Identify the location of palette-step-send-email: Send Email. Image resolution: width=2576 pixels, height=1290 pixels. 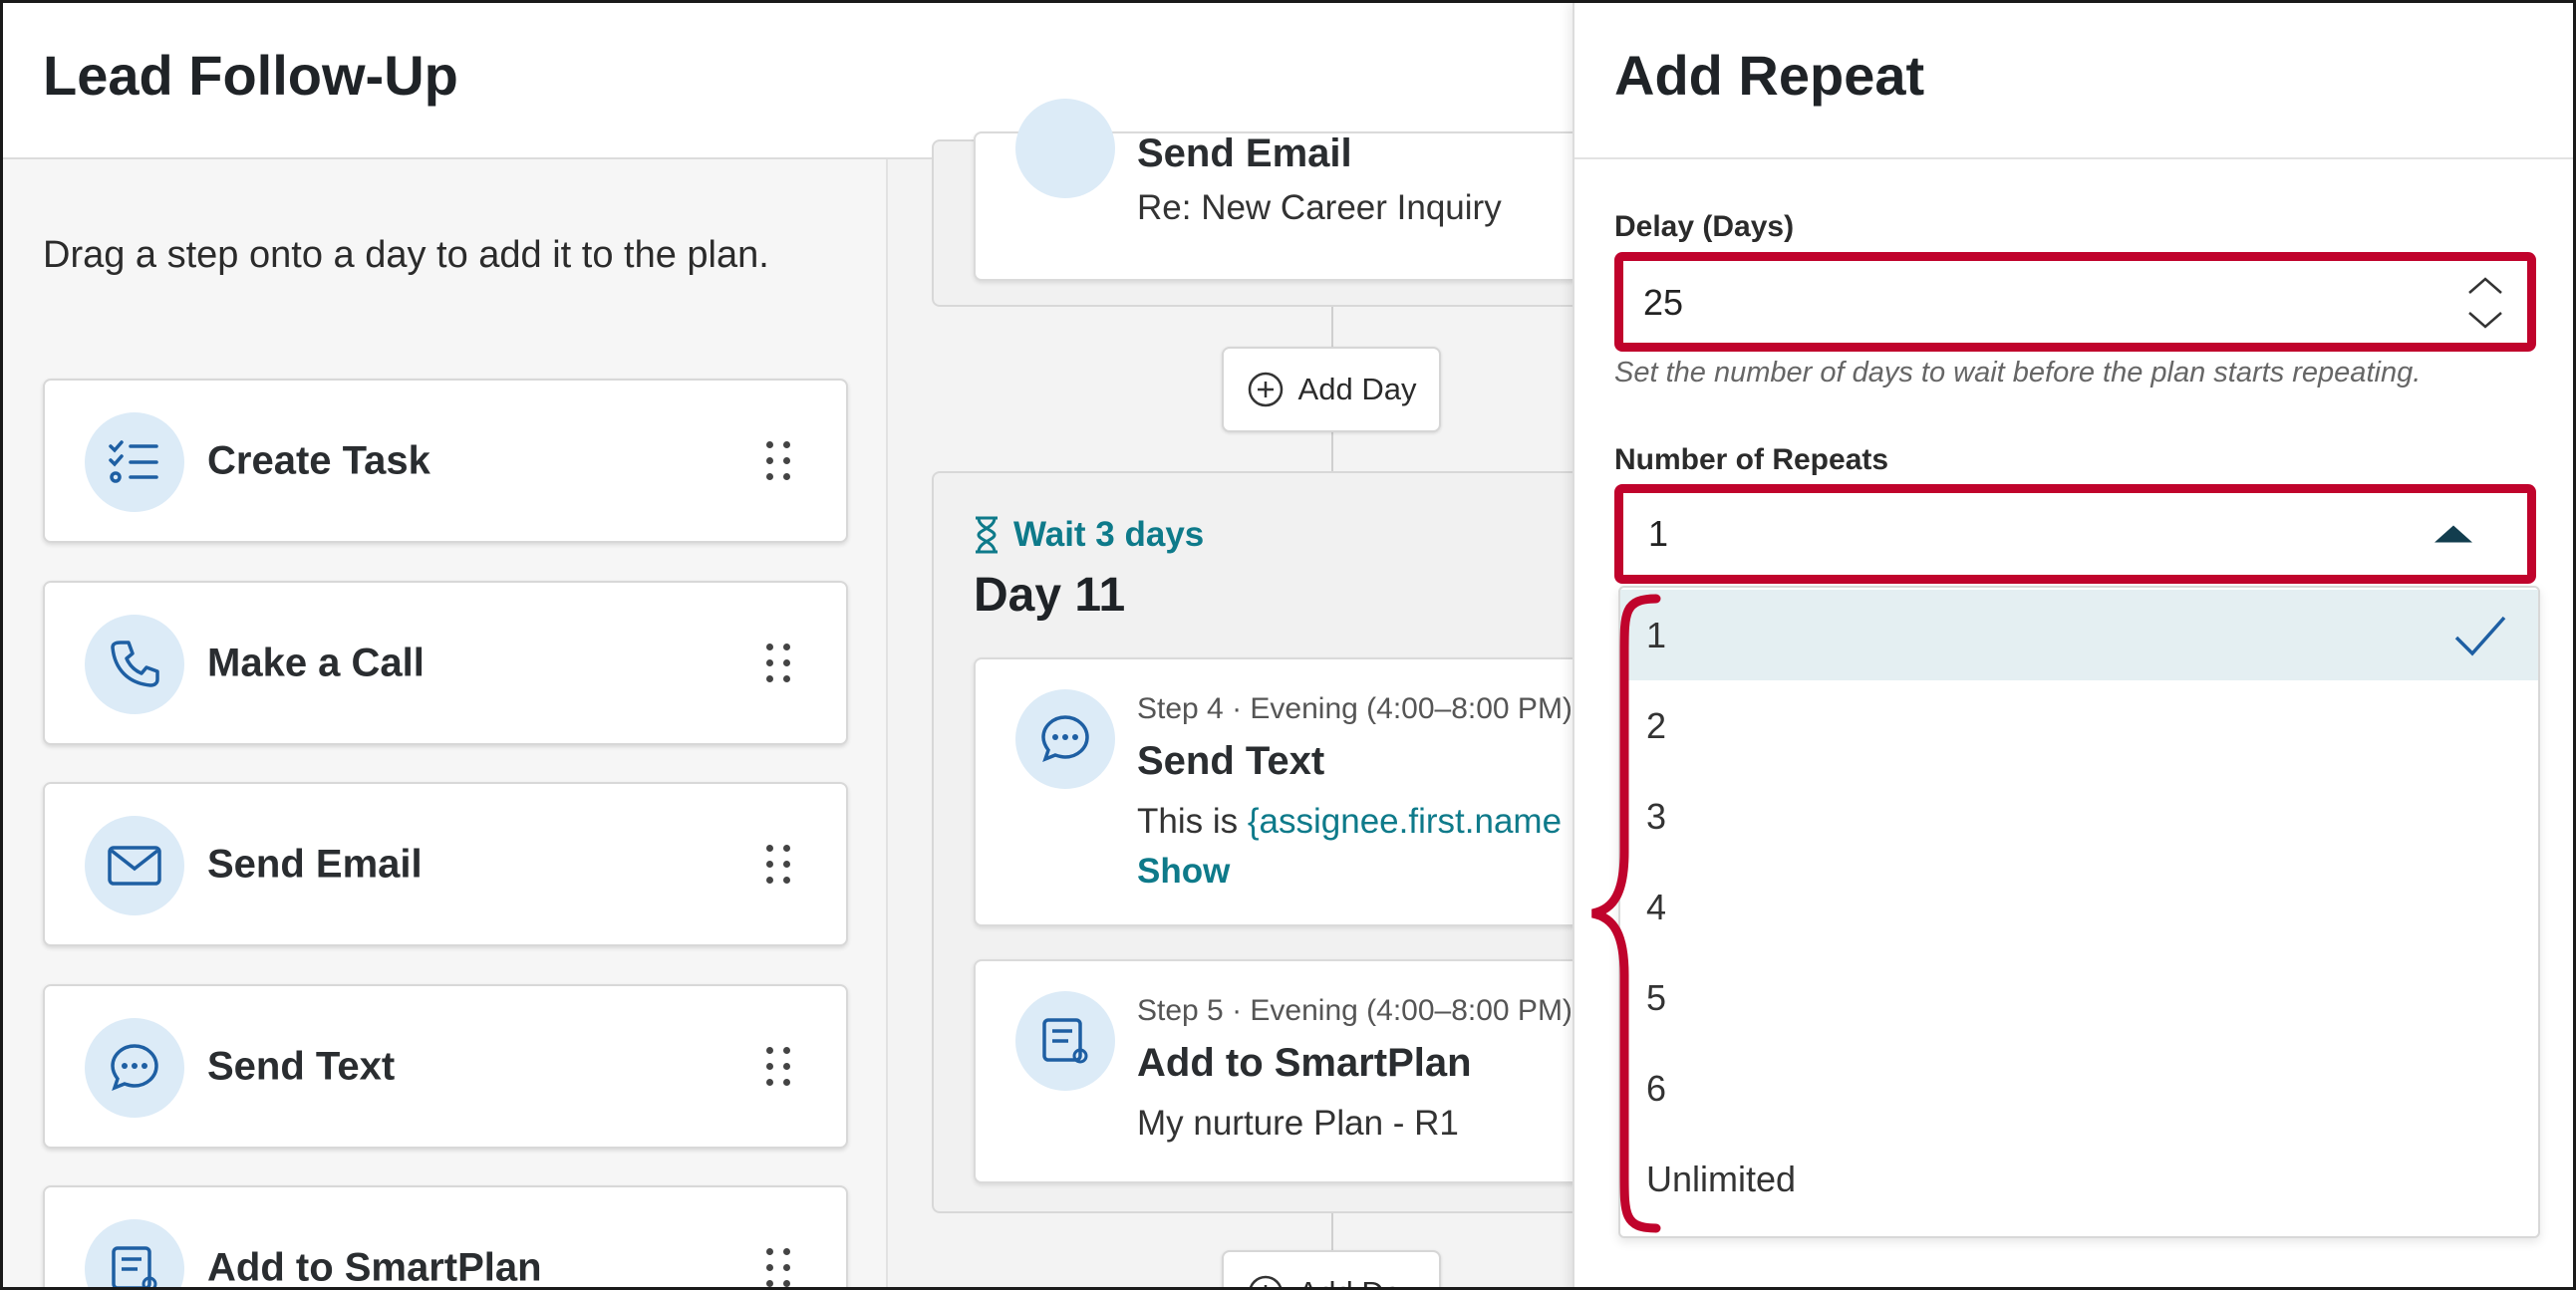
(445, 864).